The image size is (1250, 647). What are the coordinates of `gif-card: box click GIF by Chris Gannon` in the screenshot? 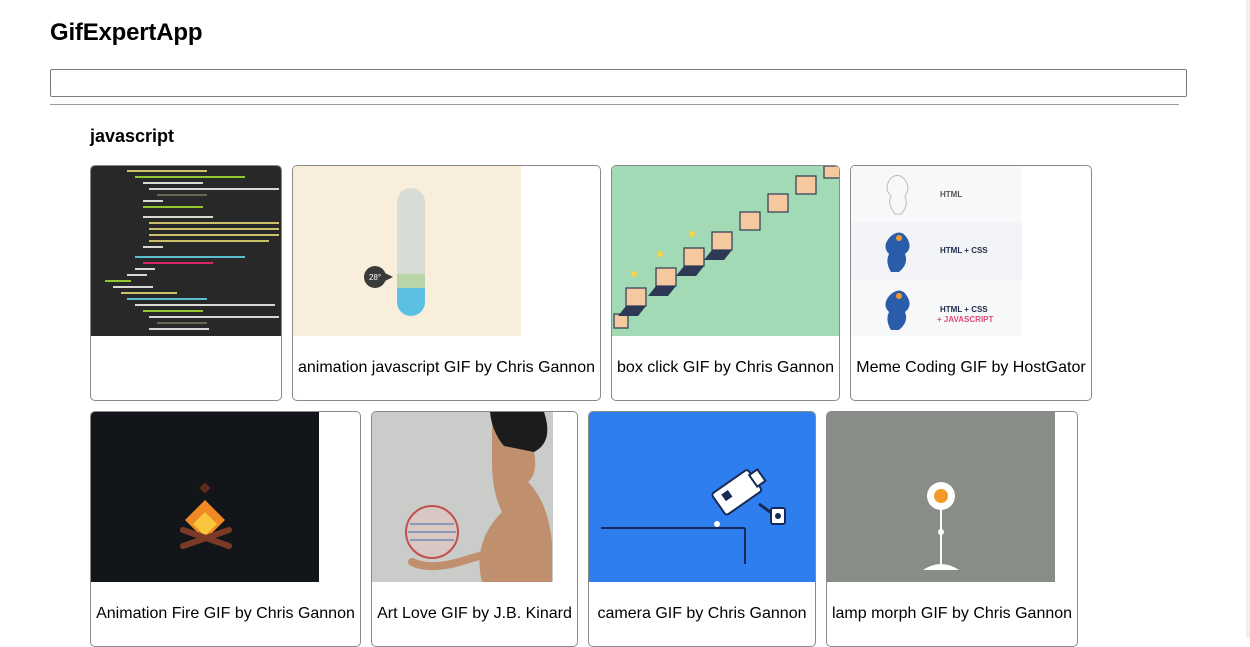 It's located at (725, 283).